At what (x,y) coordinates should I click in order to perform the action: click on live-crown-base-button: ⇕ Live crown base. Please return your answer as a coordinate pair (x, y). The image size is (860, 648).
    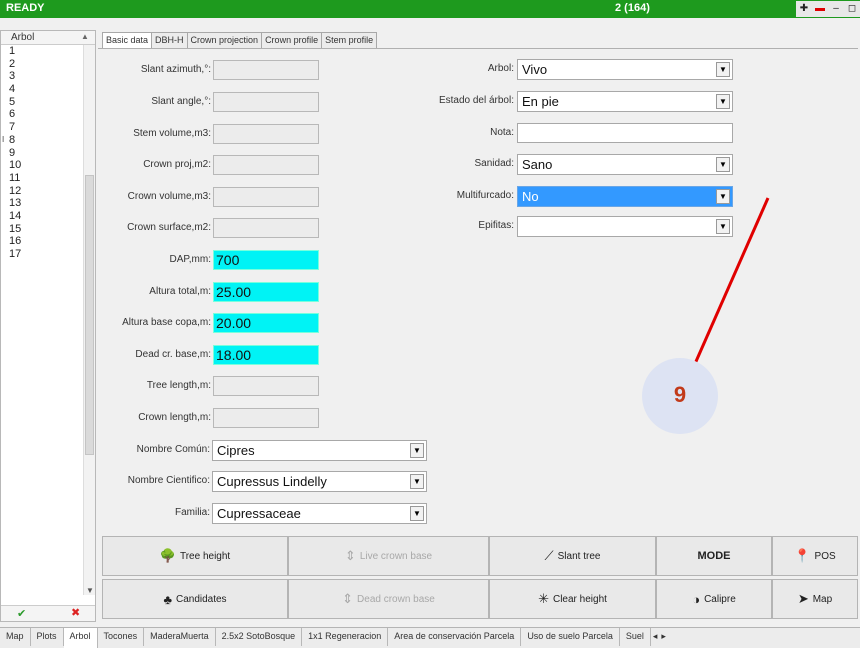
    Looking at the image, I should click on (388, 556).